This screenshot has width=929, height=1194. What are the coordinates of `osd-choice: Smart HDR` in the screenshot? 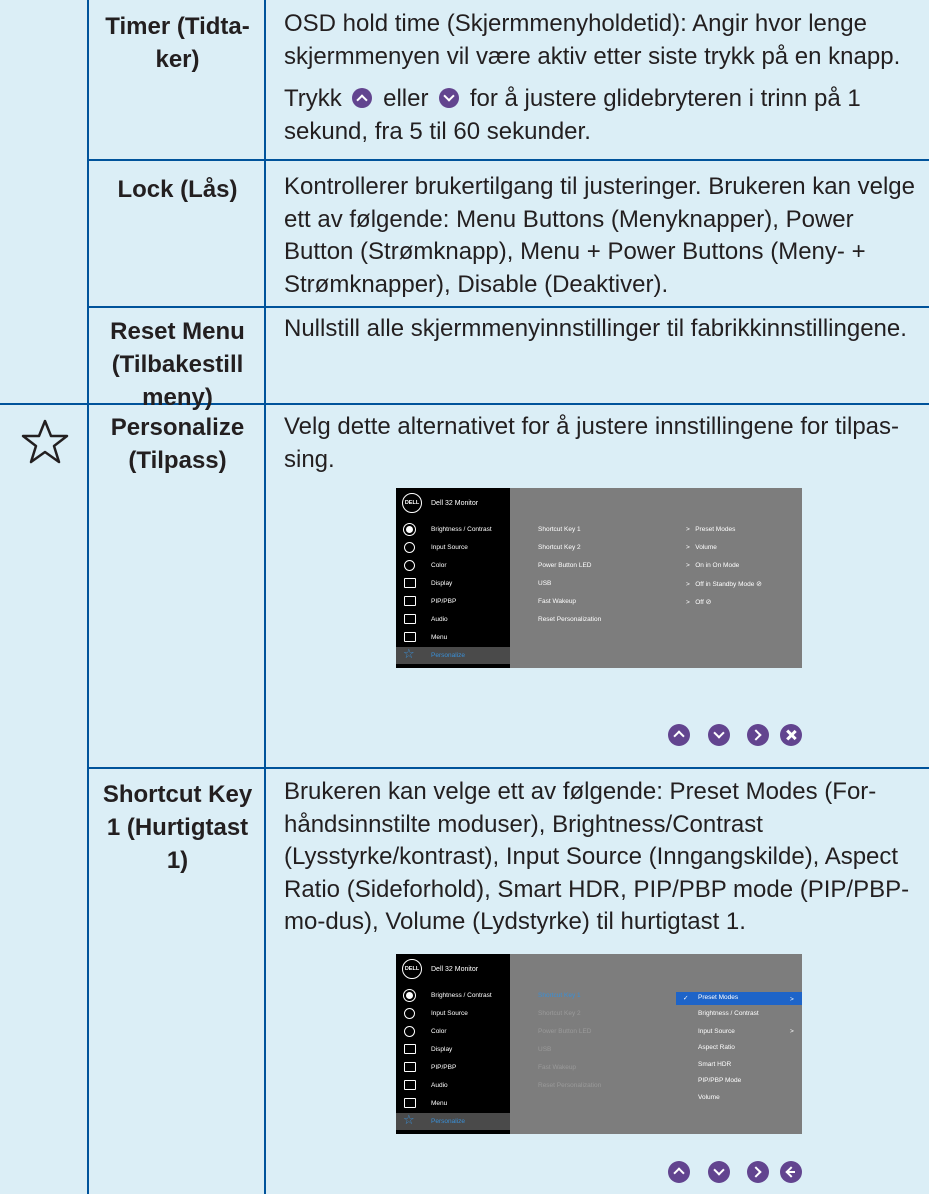 It's located at (715, 1064).